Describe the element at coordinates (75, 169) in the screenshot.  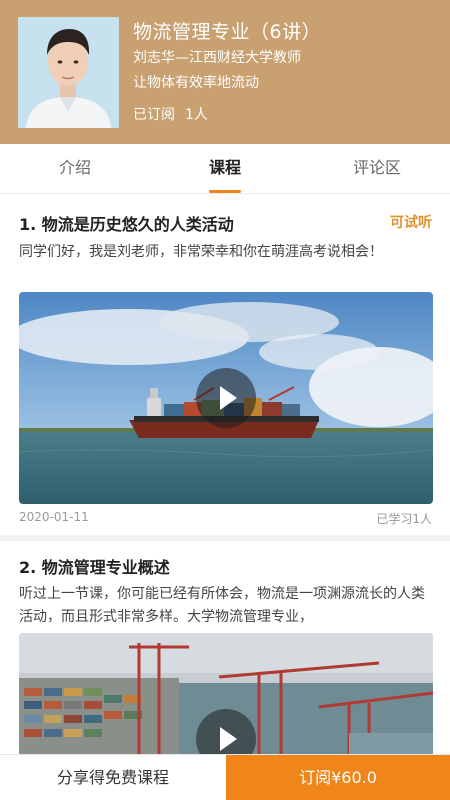
I see `tab-intro: 介绍` at that location.